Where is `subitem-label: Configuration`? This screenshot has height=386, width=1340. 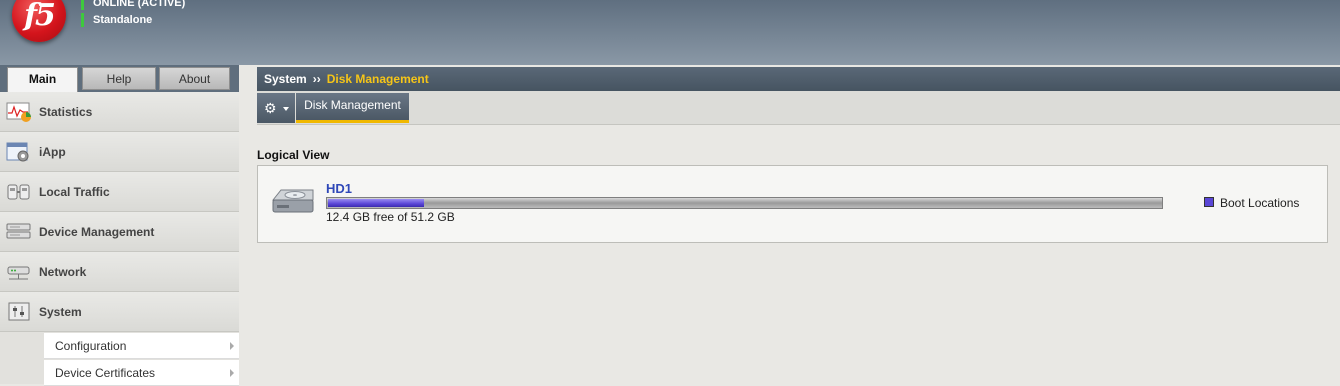
subitem-label: Configuration is located at coordinates (91, 346).